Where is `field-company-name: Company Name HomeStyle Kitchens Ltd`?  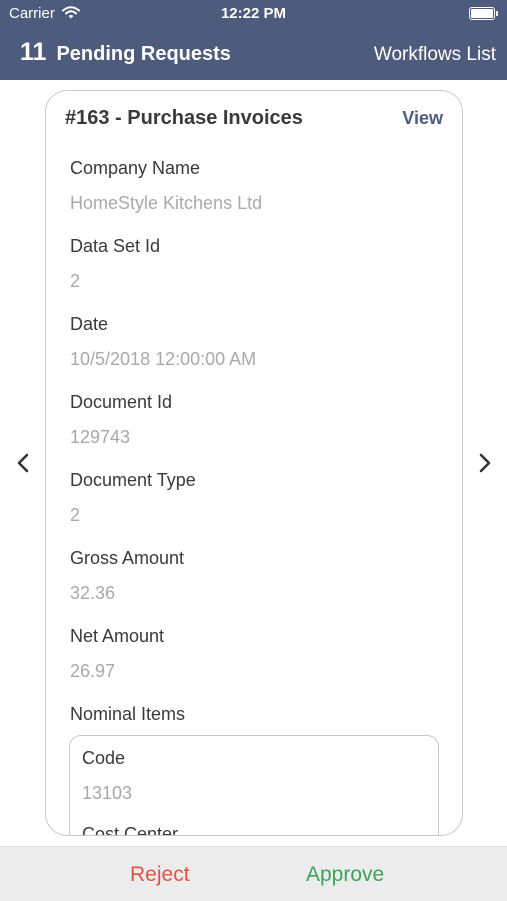
field-company-name: Company Name HomeStyle Kitchens Ltd is located at coordinates (255, 196).